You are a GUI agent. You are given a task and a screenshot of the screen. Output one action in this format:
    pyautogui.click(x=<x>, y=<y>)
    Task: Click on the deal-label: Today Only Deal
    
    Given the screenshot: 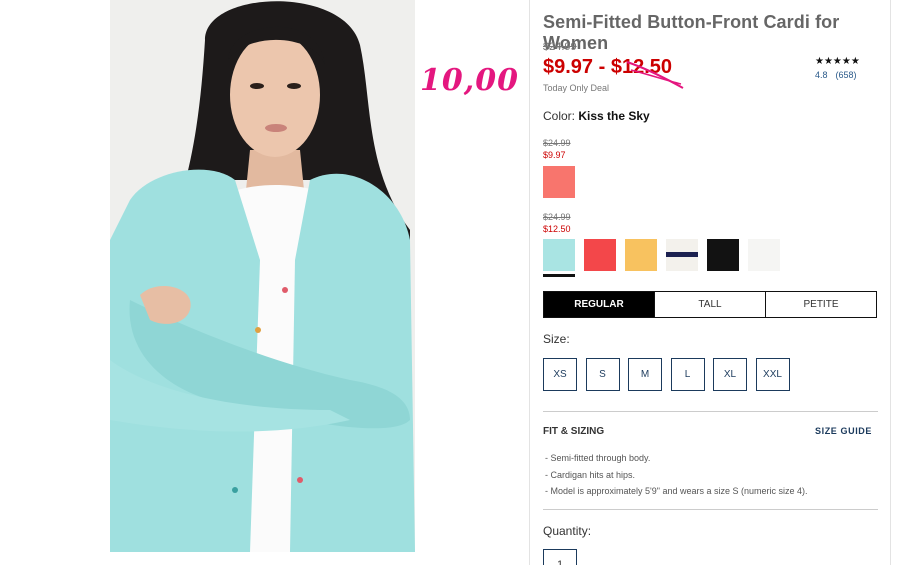 What is the action you would take?
    pyautogui.click(x=576, y=88)
    